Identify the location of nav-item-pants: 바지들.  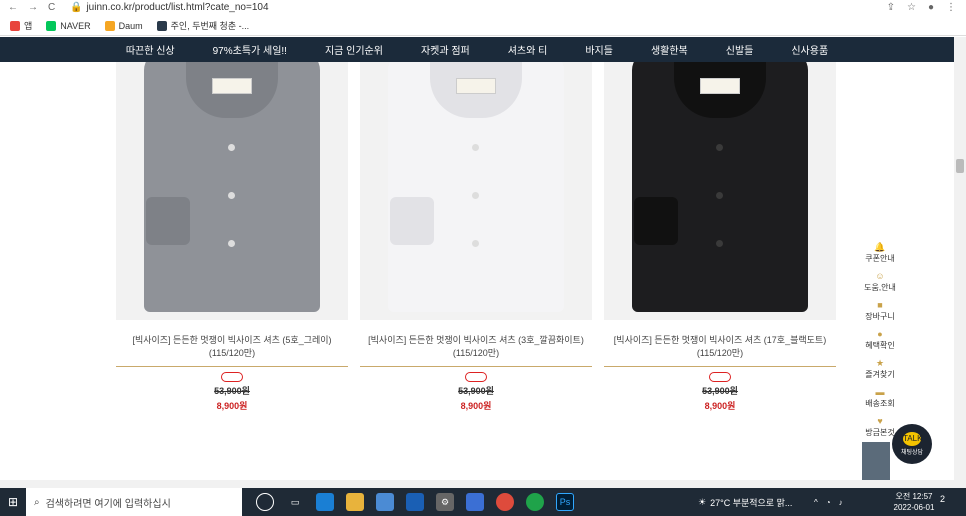
(599, 49).